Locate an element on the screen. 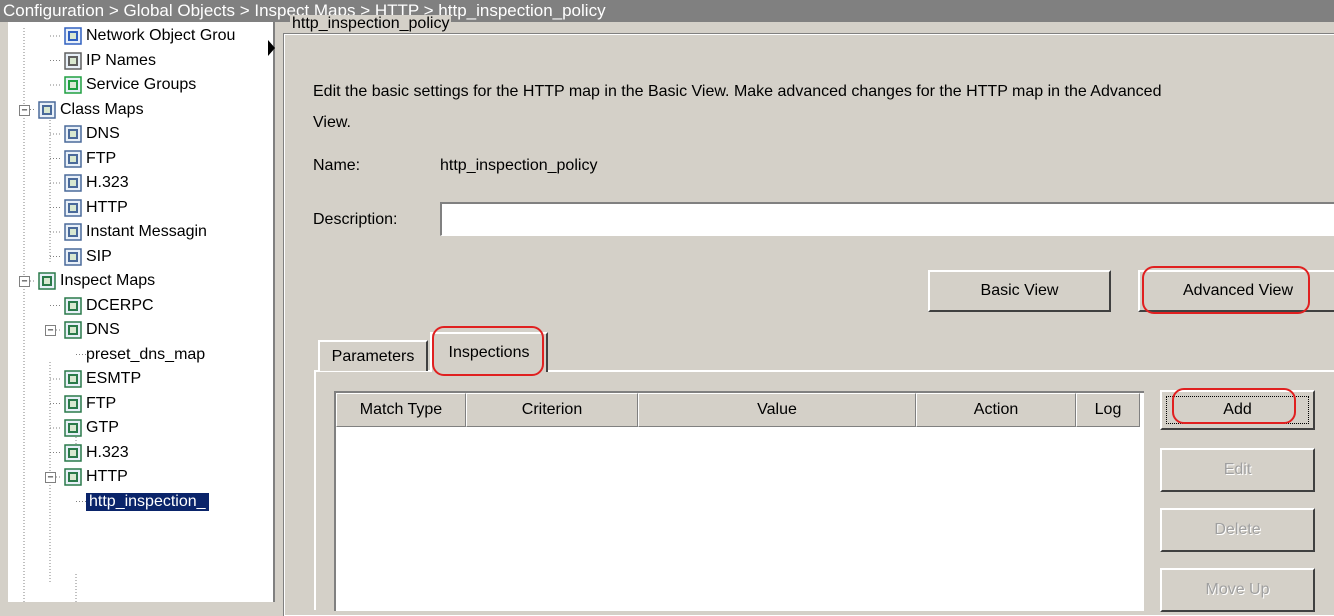 Image resolution: width=1334 pixels, height=616 pixels. tree-item-gtp: GTP is located at coordinates (91, 428).